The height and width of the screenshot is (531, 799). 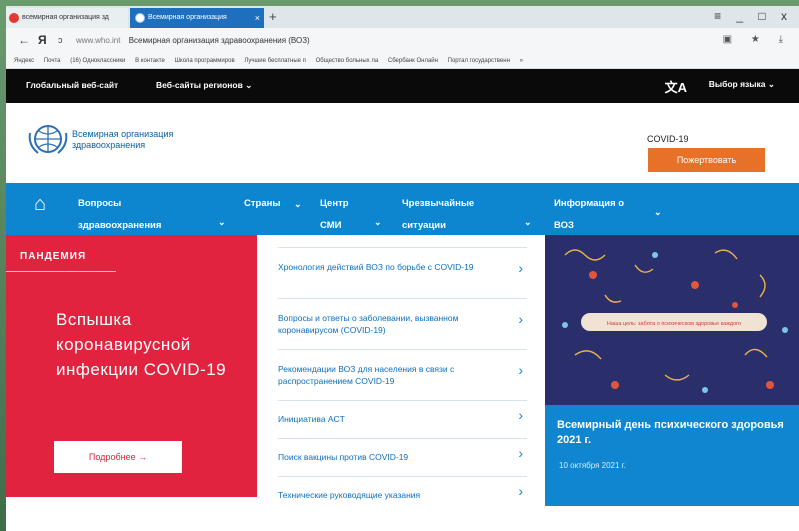 What do you see at coordinates (98, 40) in the screenshot?
I see `url-host: www.who.int` at bounding box center [98, 40].